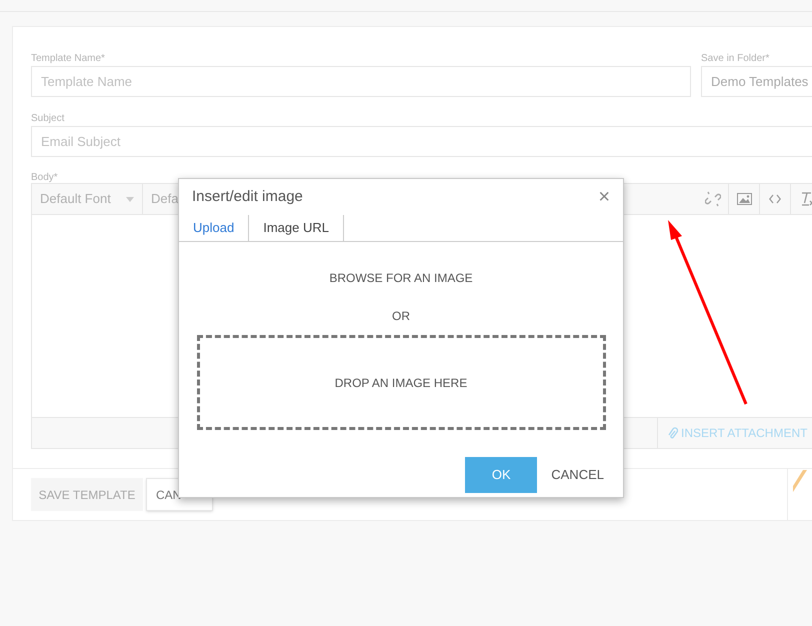  What do you see at coordinates (401, 382) in the screenshot?
I see `drop-zone: DROP AN IMAGE HERE` at bounding box center [401, 382].